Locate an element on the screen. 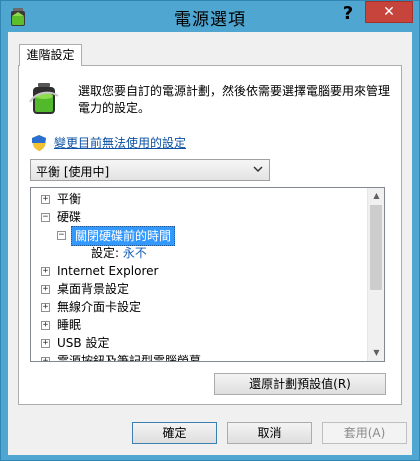  power-plan-select: 平衡 [使用中] is located at coordinates (150, 170).